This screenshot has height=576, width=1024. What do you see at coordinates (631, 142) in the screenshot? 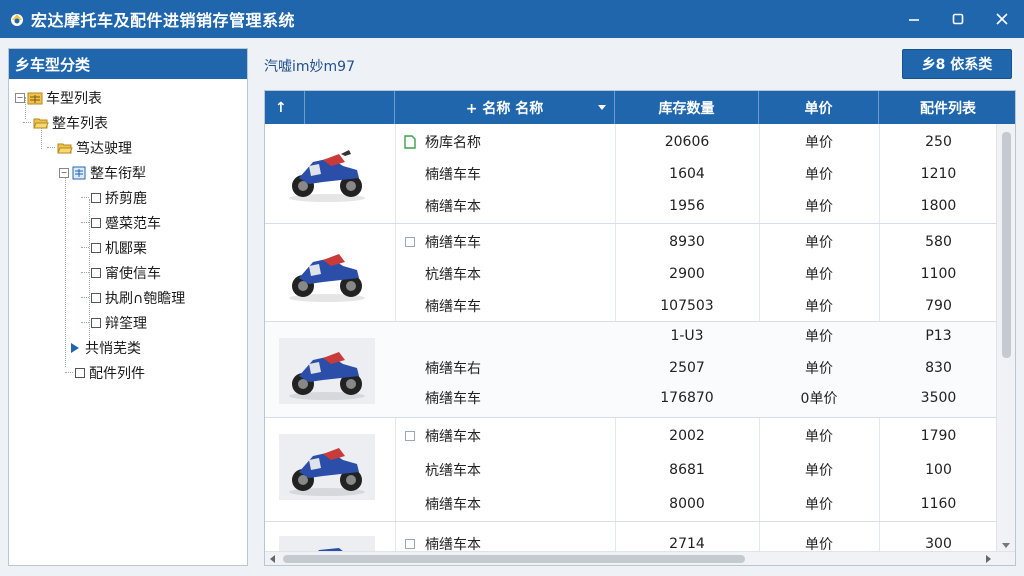
I see `table-row: 杨库名称 20606 单价 250` at bounding box center [631, 142].